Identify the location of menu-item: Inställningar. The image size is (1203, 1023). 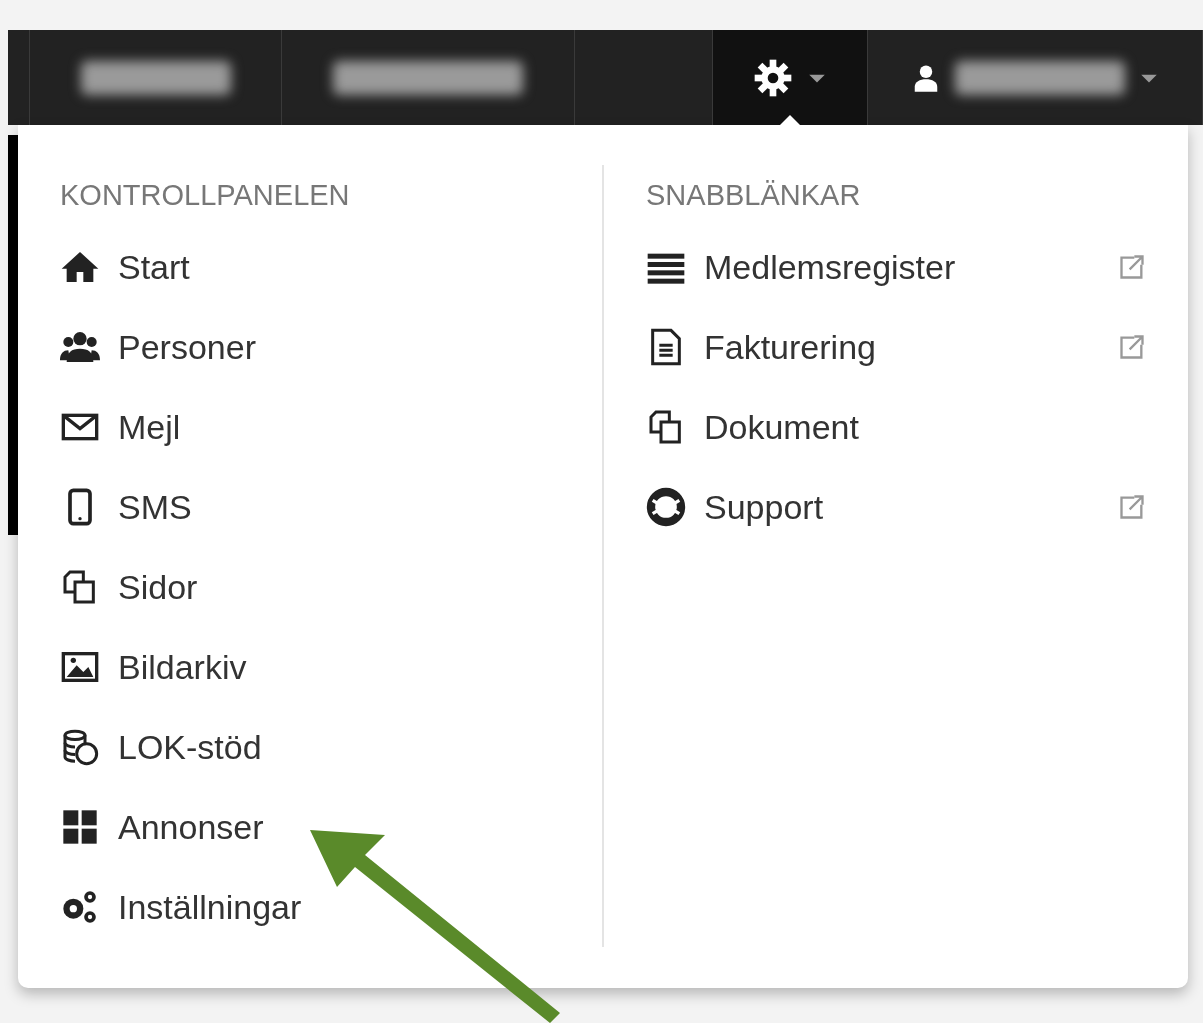
(311, 907).